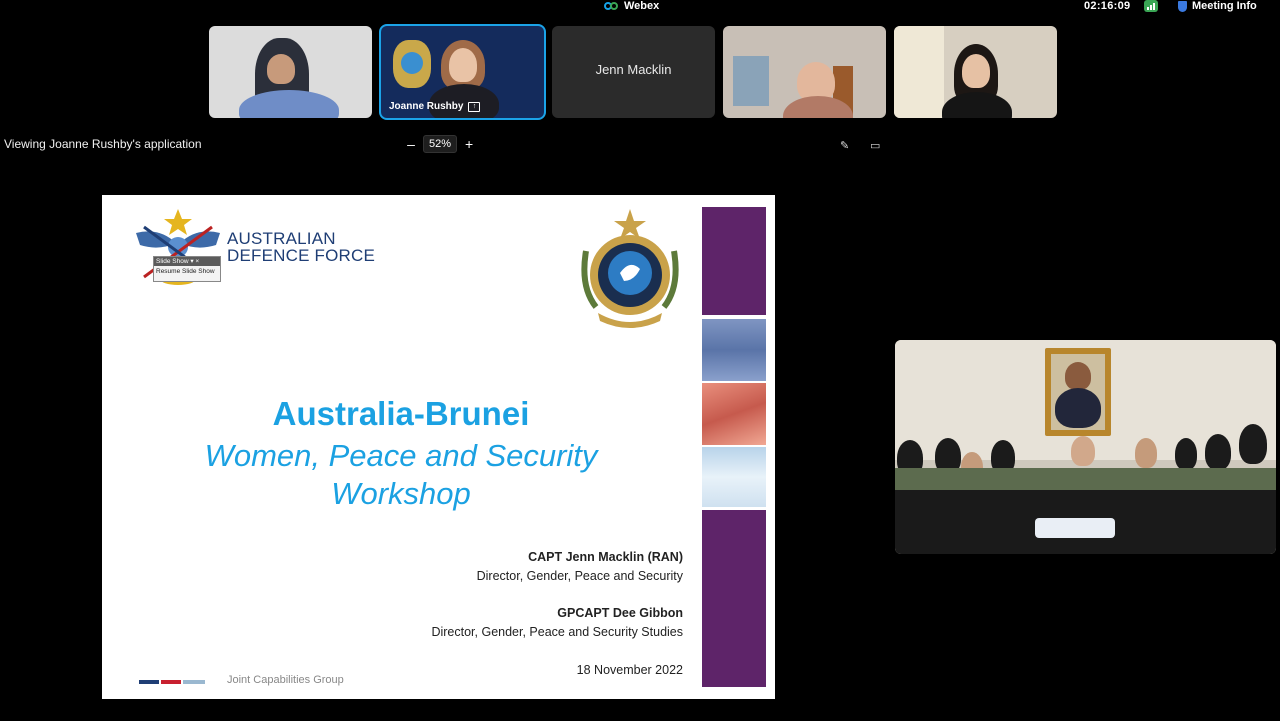 The height and width of the screenshot is (721, 1280). I want to click on zoom-in-button: +, so click(469, 144).